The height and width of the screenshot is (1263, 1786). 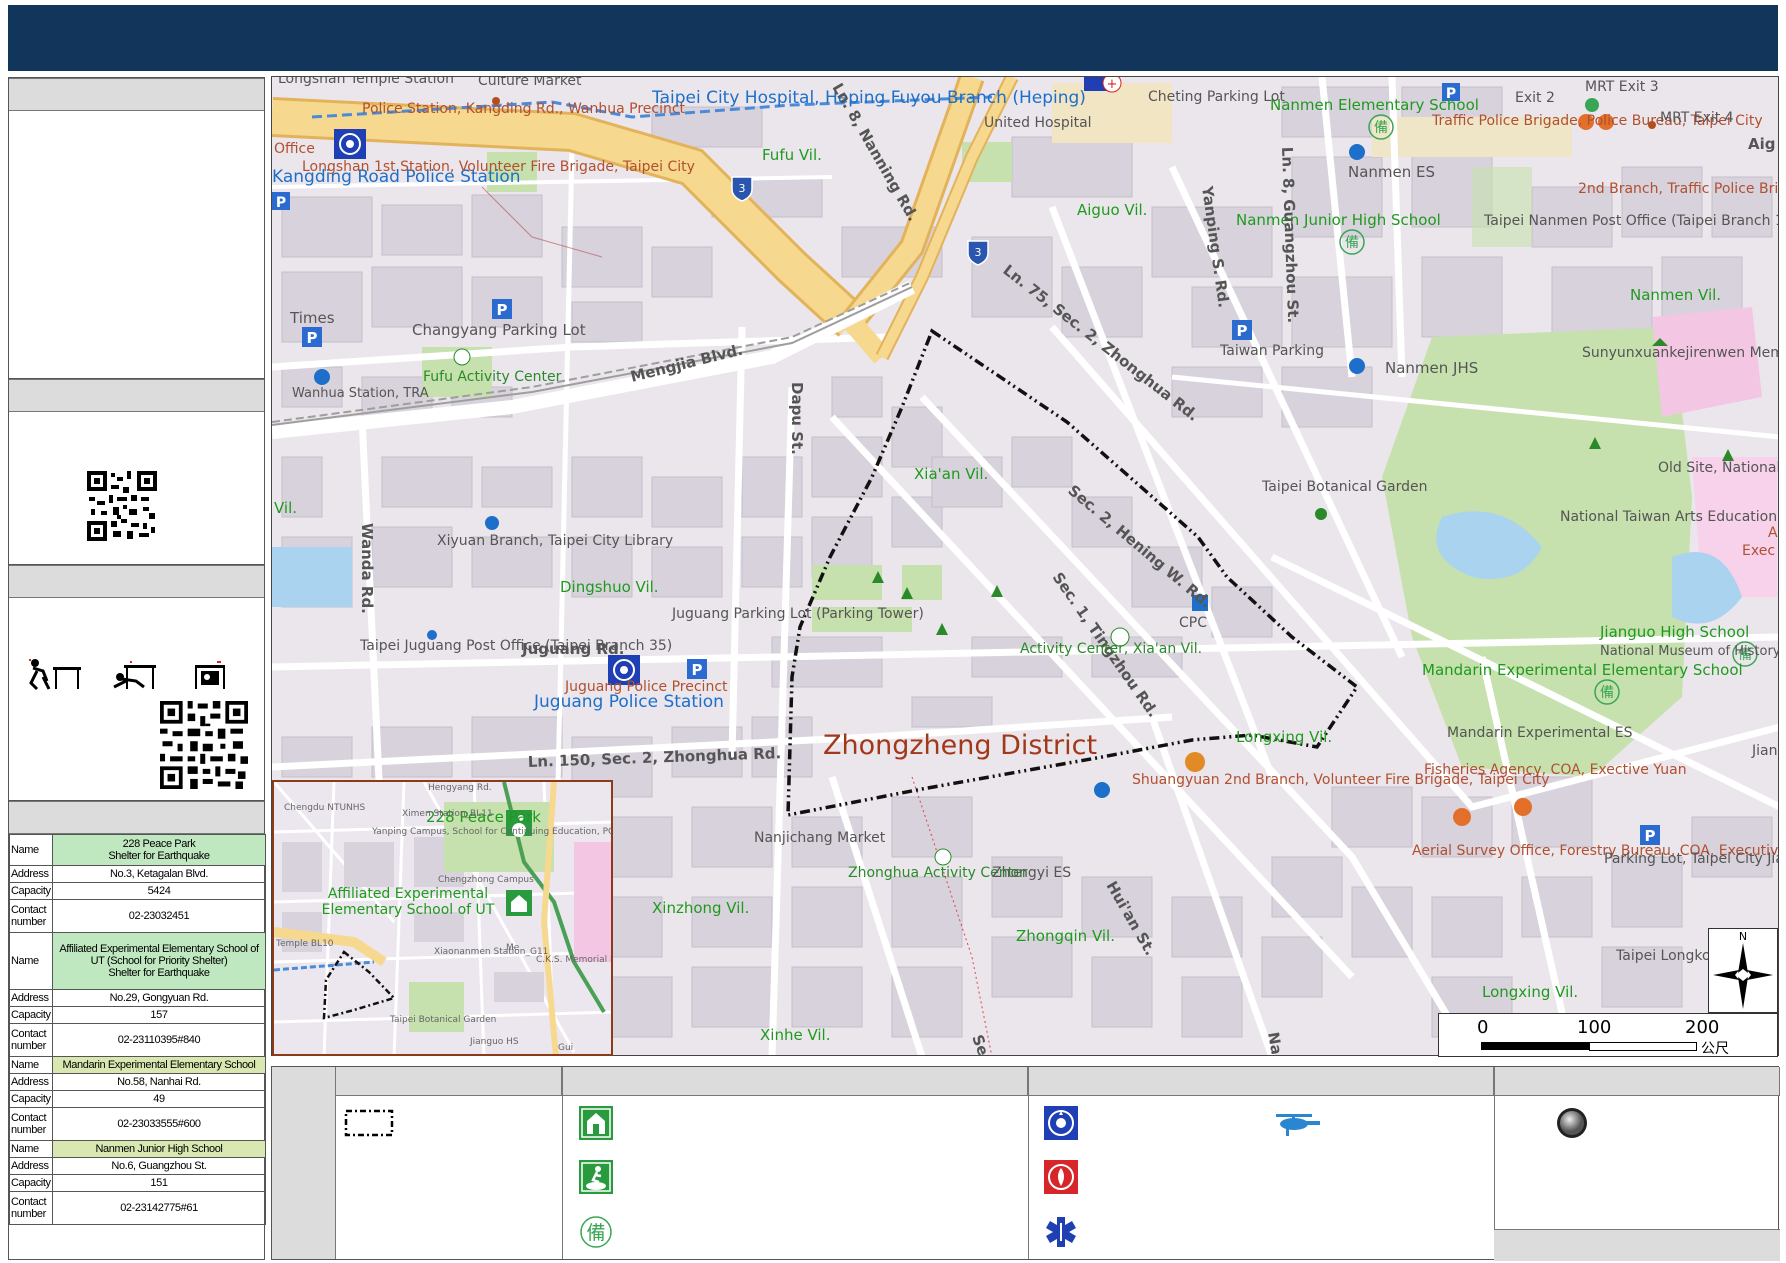 What do you see at coordinates (285, 508) in the screenshot?
I see `svg-text: Vil.` at bounding box center [285, 508].